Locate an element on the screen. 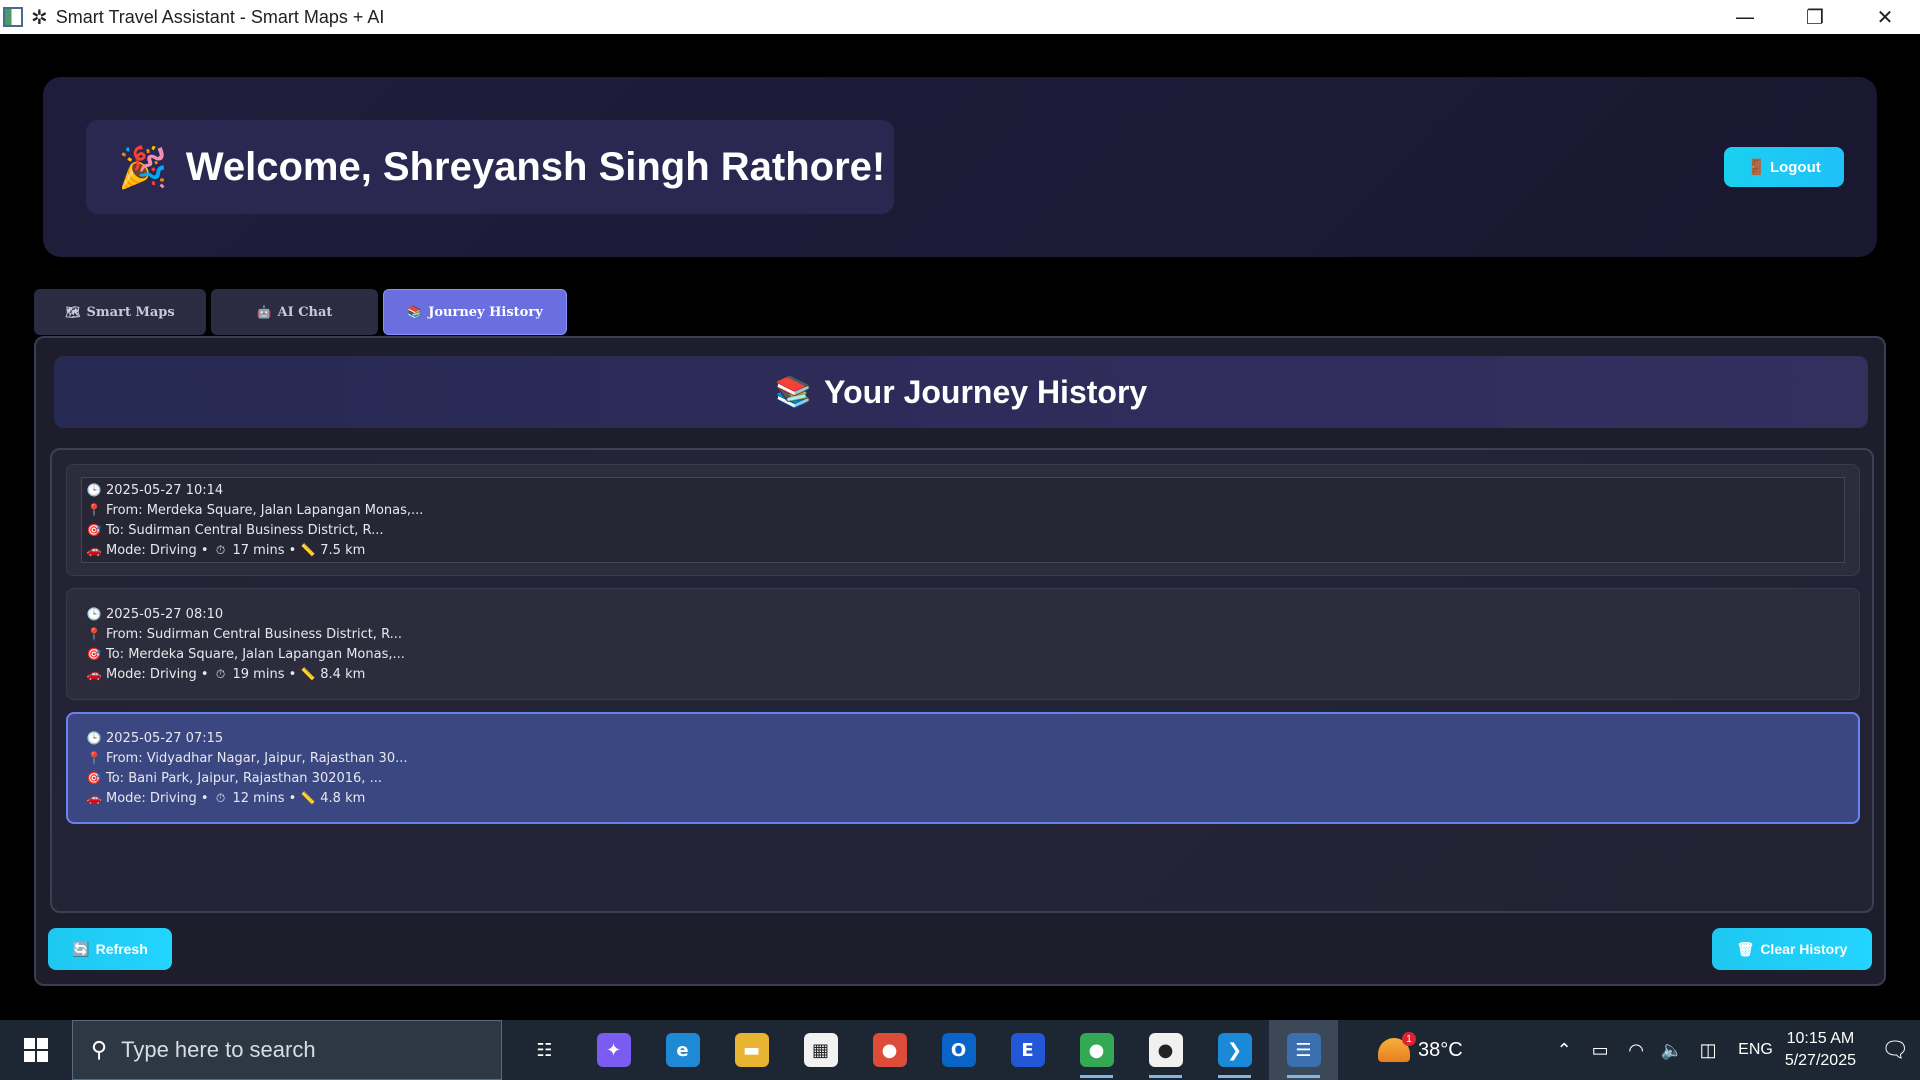 This screenshot has height=1080, width=1920. task-view-icon: ☷ is located at coordinates (544, 1050).